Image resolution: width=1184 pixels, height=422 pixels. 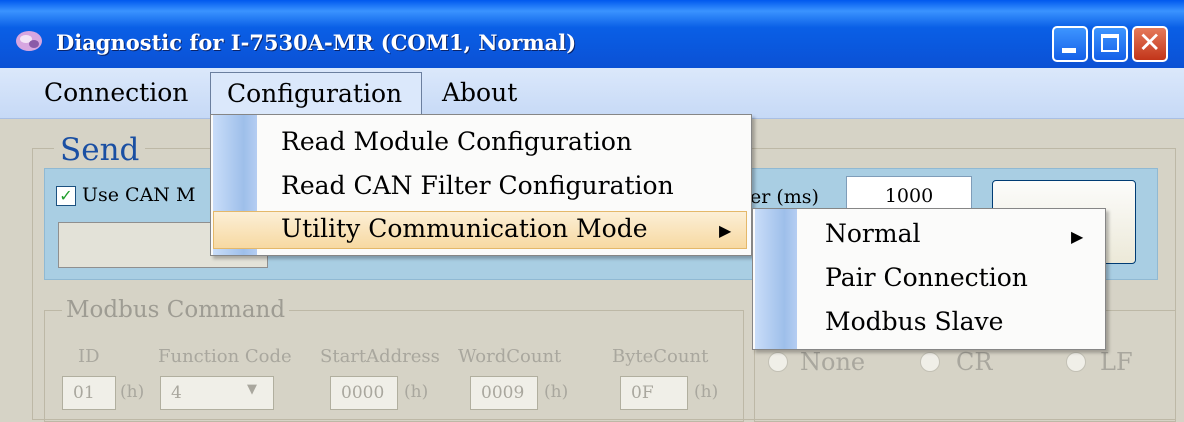 What do you see at coordinates (456, 141) in the screenshot?
I see `menu-item-read-module-configuration: Read Module Configuration` at bounding box center [456, 141].